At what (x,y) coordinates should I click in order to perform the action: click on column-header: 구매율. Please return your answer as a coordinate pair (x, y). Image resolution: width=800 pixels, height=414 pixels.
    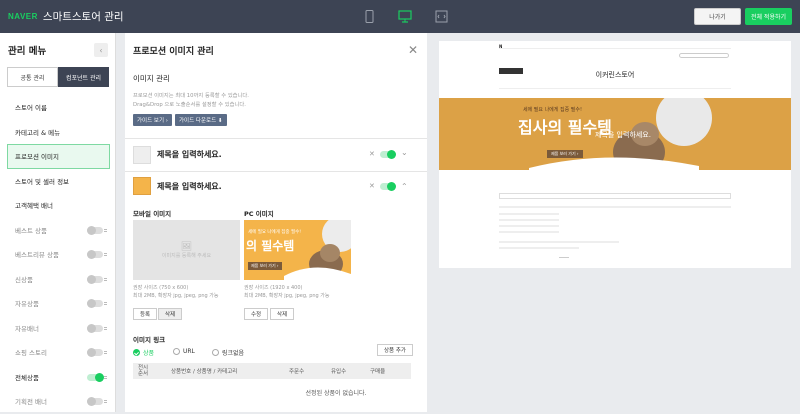
    Looking at the image, I should click on (378, 372).